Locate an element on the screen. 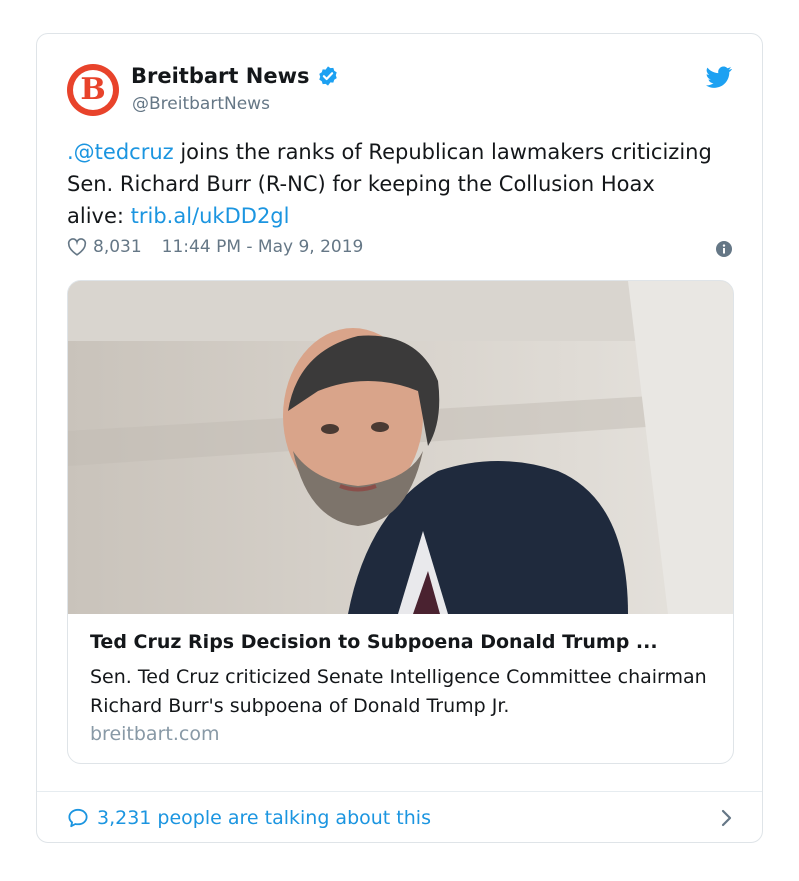 The height and width of the screenshot is (881, 799). mention-link: .@tedcruz is located at coordinates (120, 152).